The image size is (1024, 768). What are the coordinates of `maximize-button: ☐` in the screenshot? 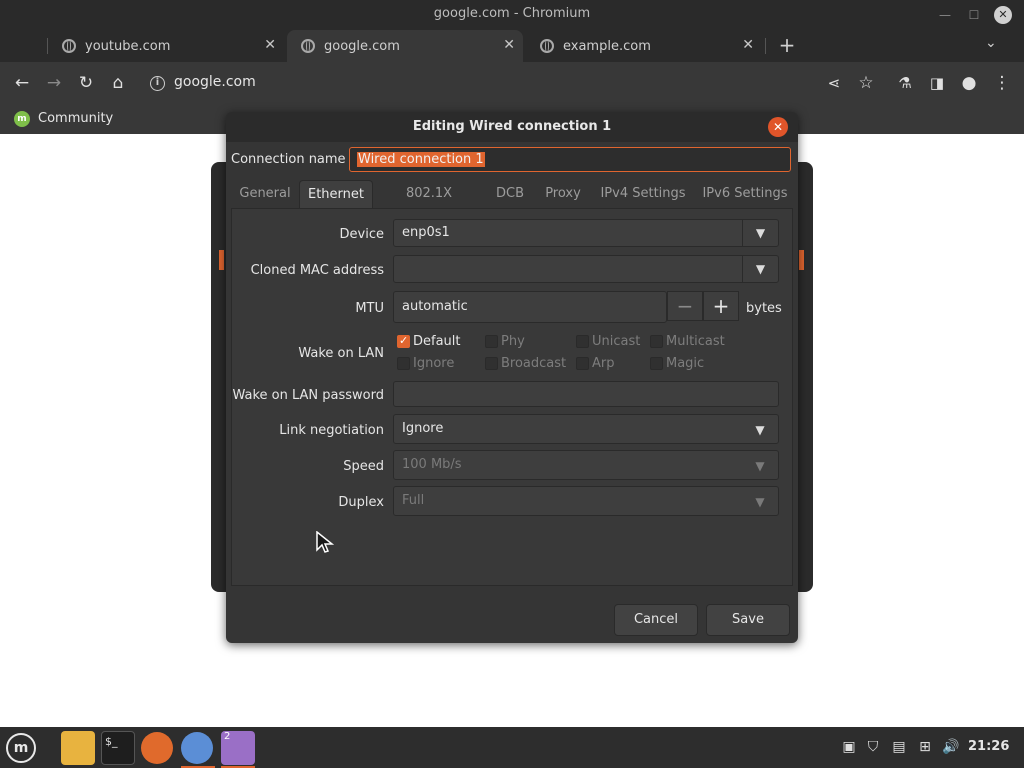 It's located at (974, 15).